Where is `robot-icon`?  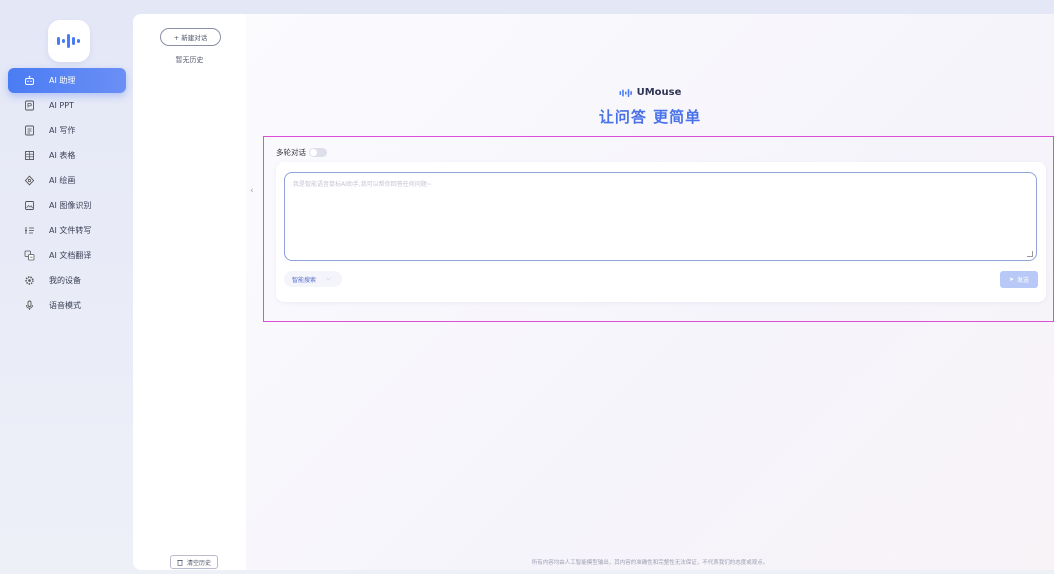 robot-icon is located at coordinates (29, 80).